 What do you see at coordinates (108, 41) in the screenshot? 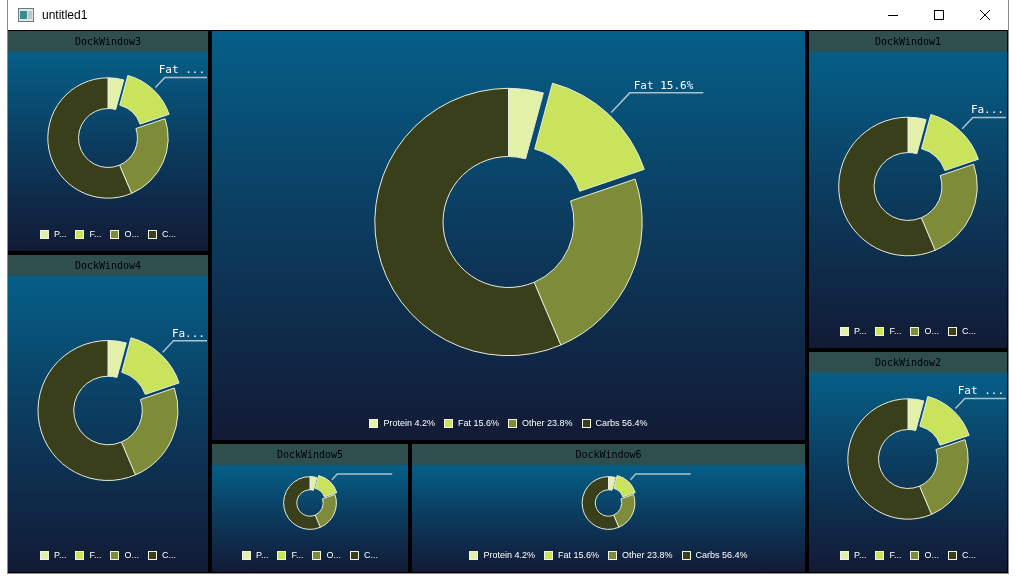
I see `dock-title-bar: DockWindow3` at bounding box center [108, 41].